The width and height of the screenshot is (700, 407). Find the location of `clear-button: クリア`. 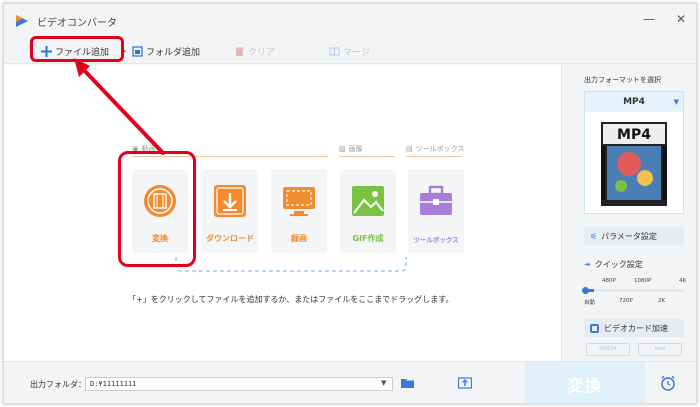

clear-button: クリア is located at coordinates (254, 51).